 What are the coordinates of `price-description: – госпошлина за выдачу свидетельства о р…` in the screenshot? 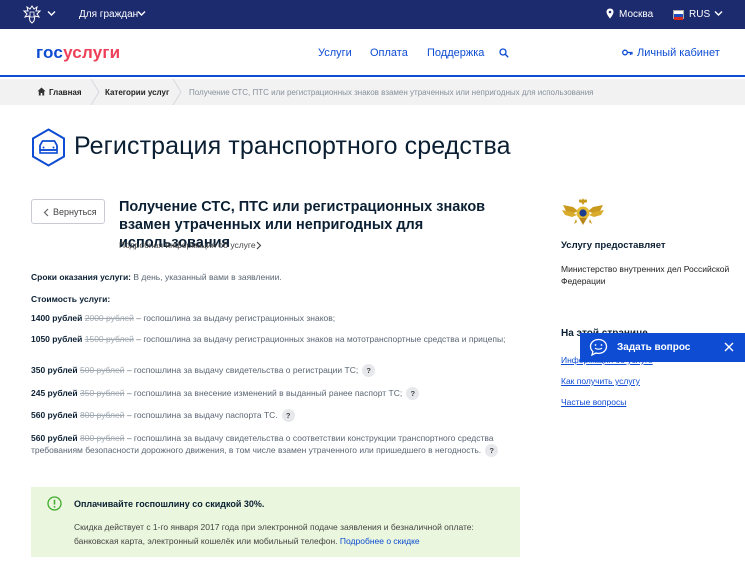 It's located at (241, 370).